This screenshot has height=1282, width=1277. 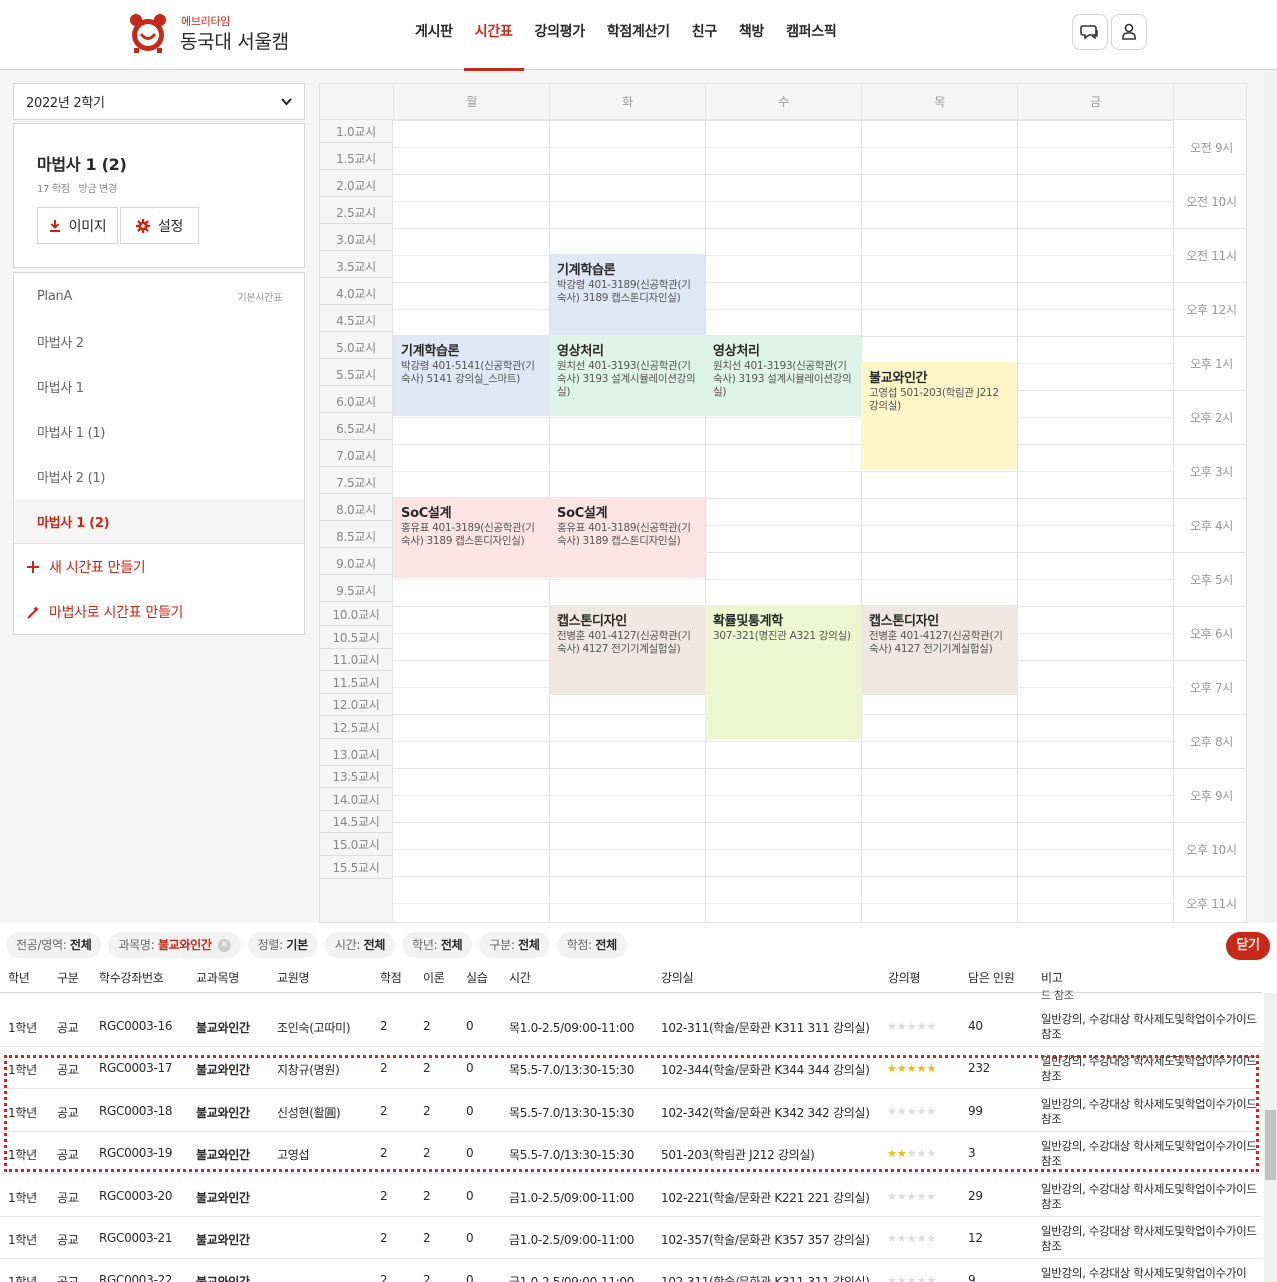 I want to click on period-label: 12.0교시, so click(x=356, y=705).